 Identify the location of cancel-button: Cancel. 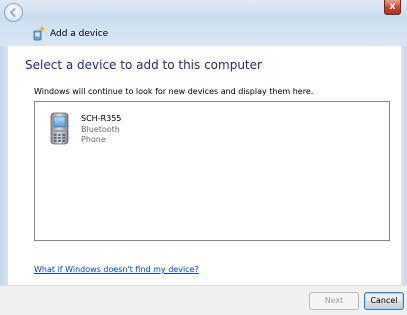
(384, 301).